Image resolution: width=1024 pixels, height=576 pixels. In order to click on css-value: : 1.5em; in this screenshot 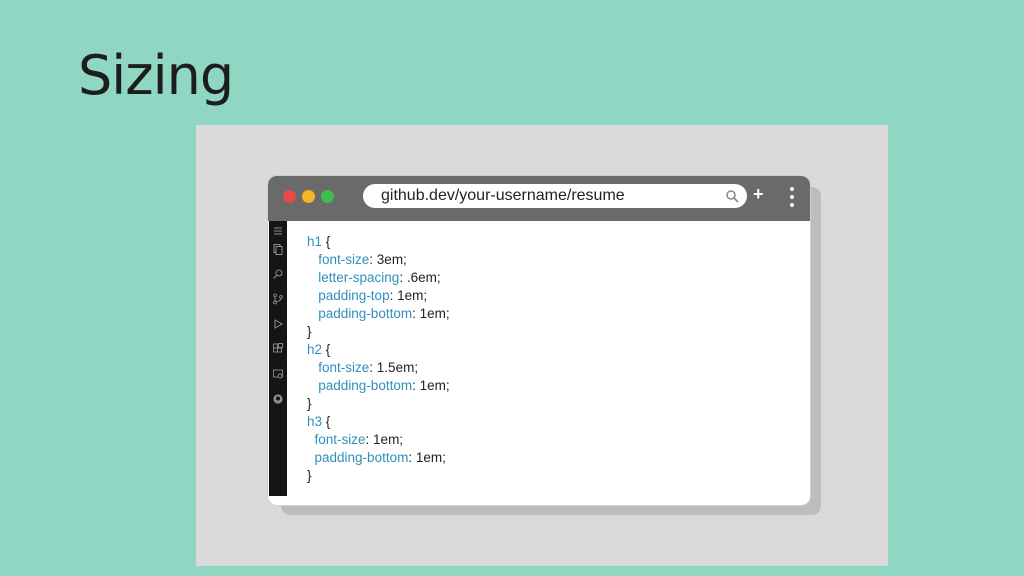, I will do `click(394, 367)`.